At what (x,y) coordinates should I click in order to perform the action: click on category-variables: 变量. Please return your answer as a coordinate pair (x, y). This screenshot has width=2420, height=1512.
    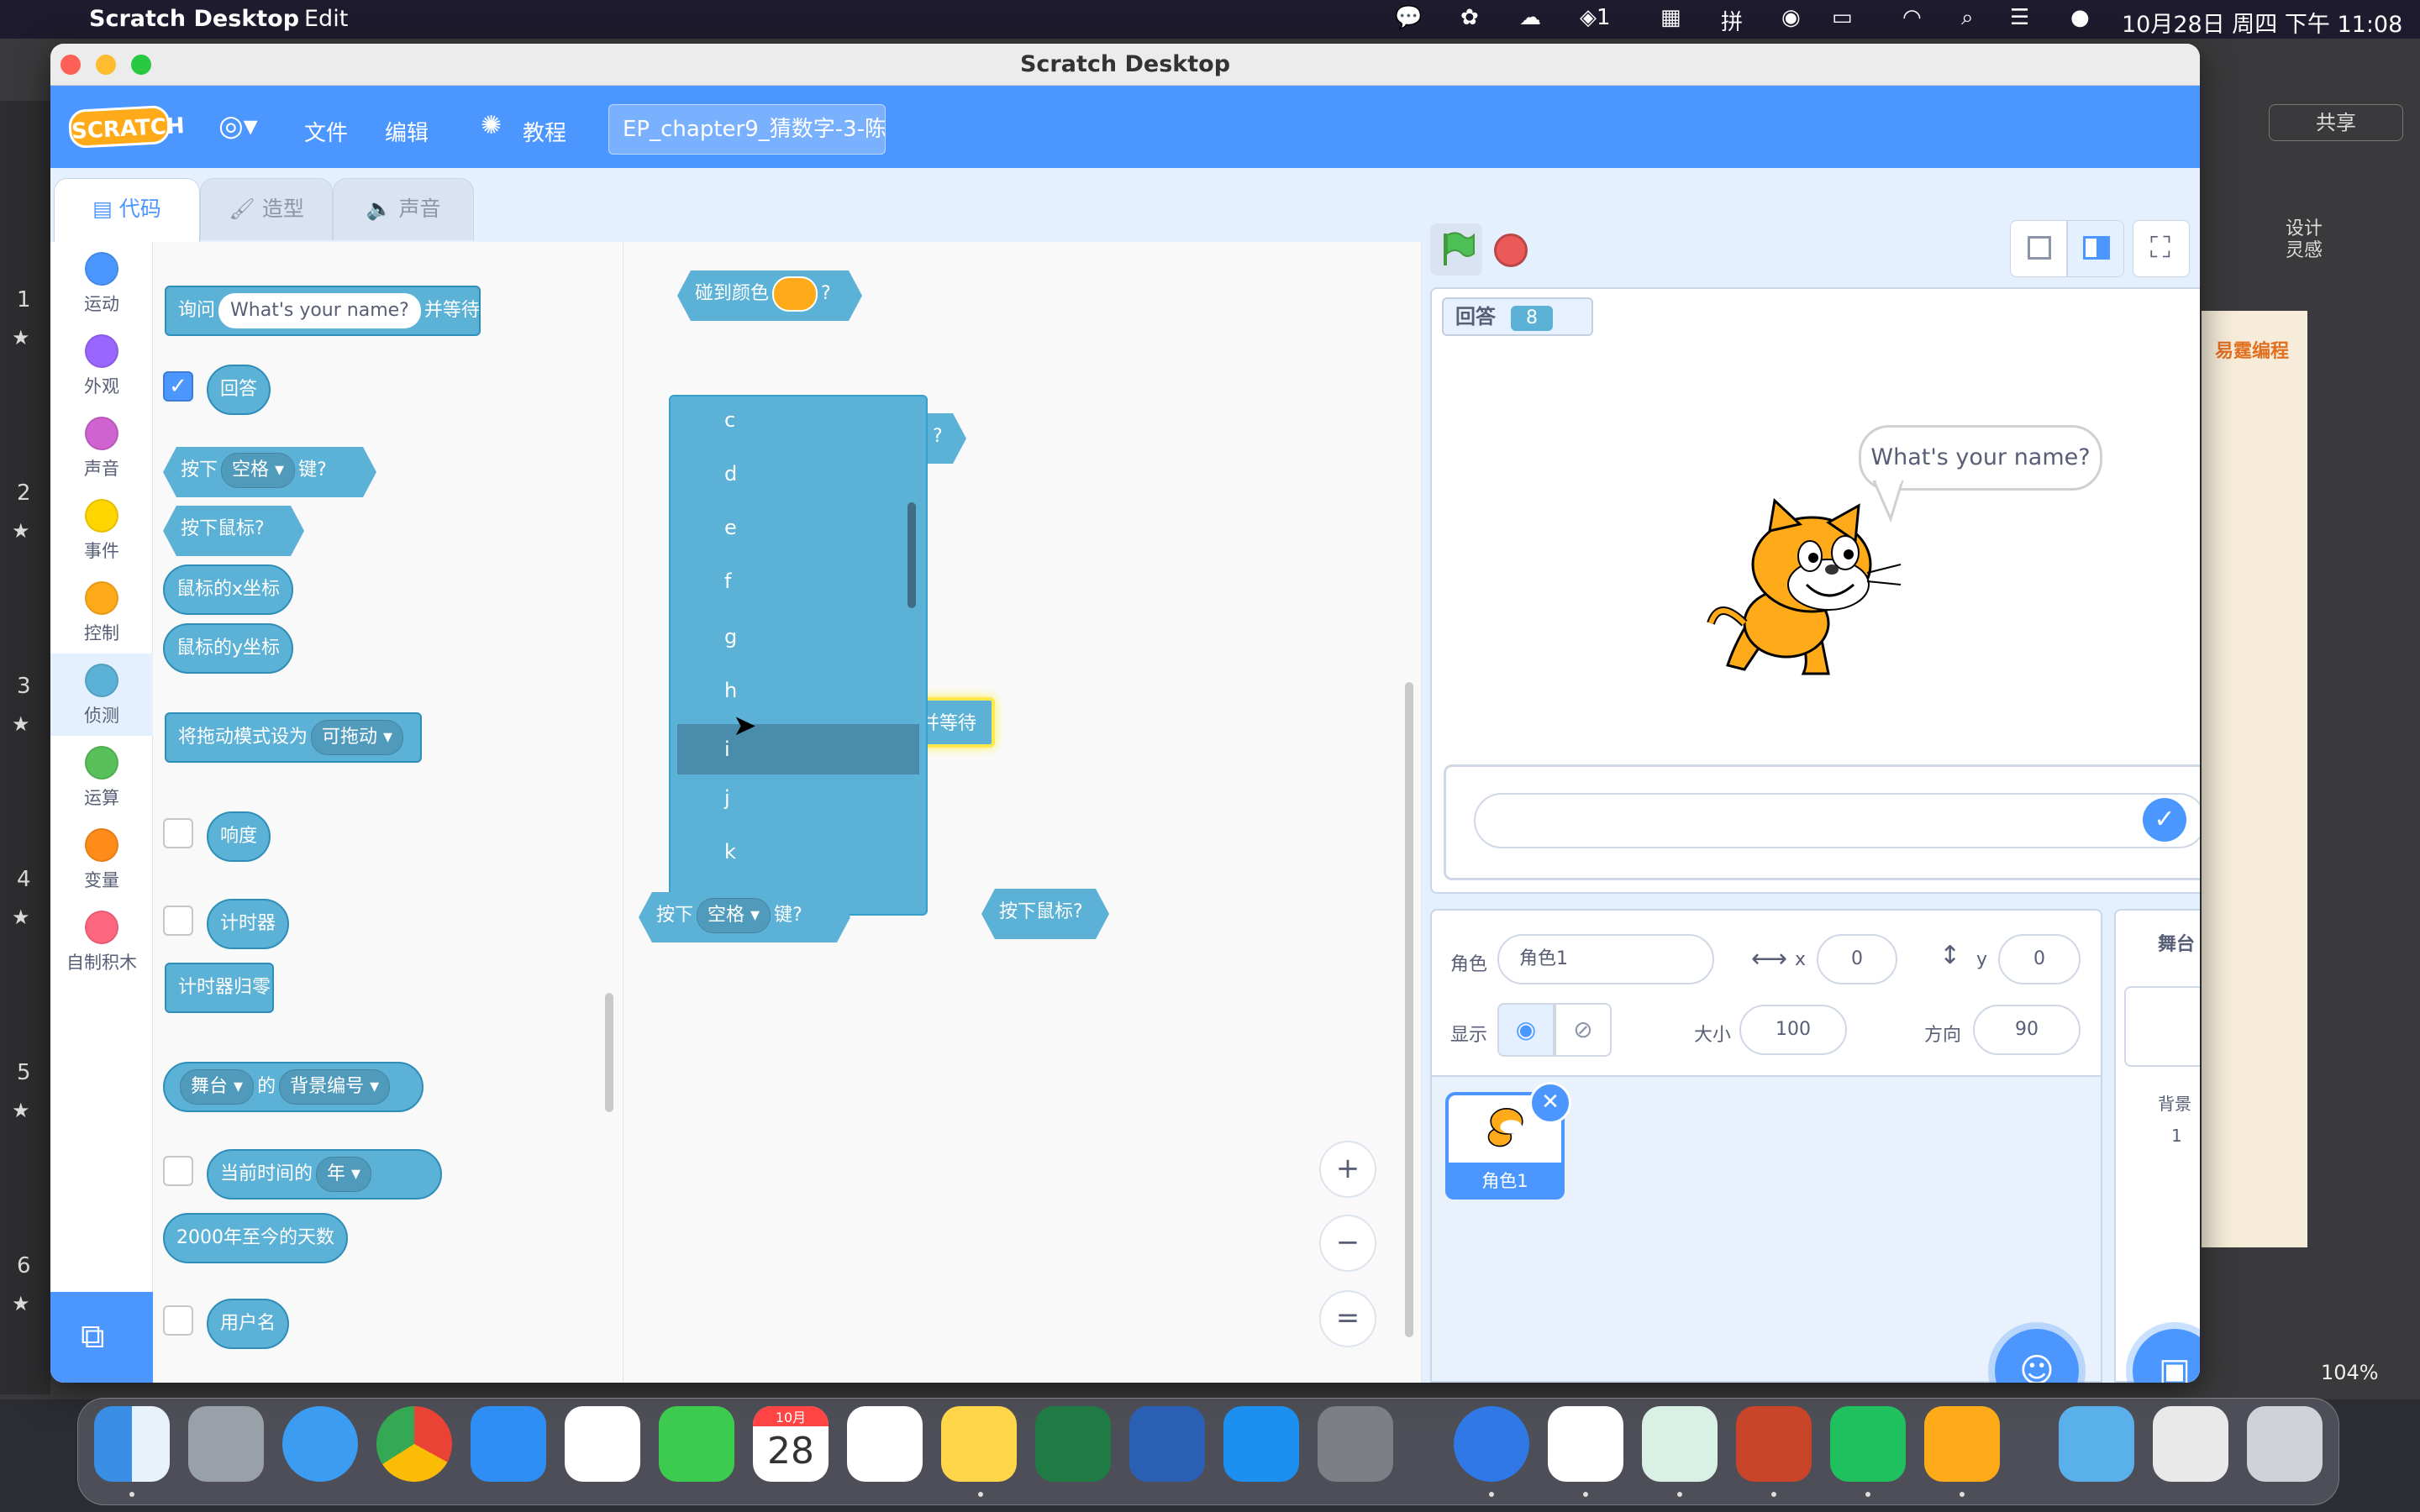
    Looking at the image, I should click on (101, 859).